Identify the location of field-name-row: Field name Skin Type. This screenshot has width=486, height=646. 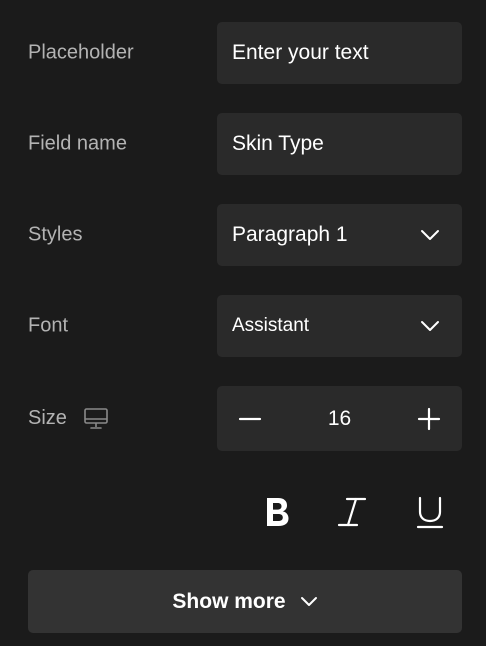
(245, 144).